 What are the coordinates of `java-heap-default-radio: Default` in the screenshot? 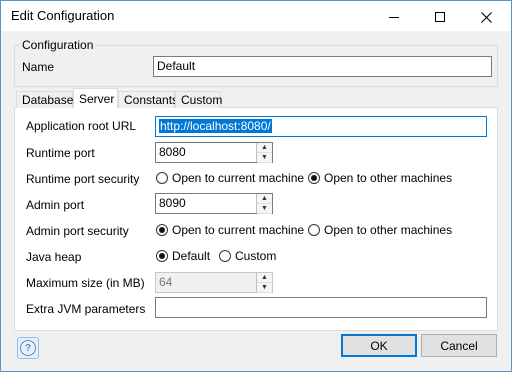 It's located at (183, 256).